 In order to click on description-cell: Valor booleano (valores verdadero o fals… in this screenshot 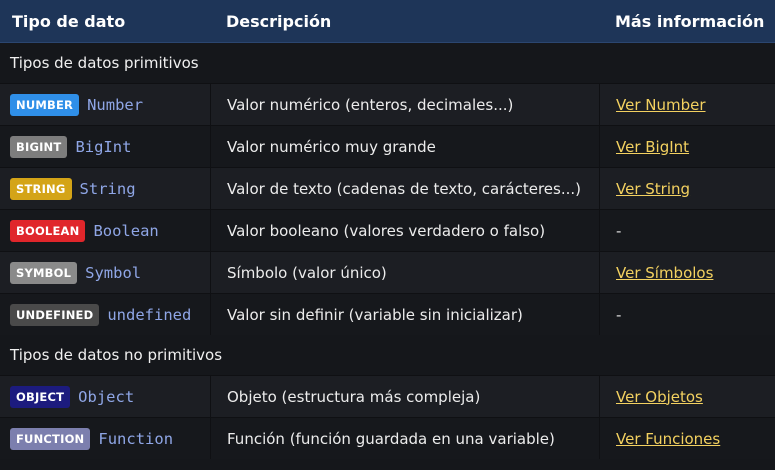, I will do `click(404, 230)`.